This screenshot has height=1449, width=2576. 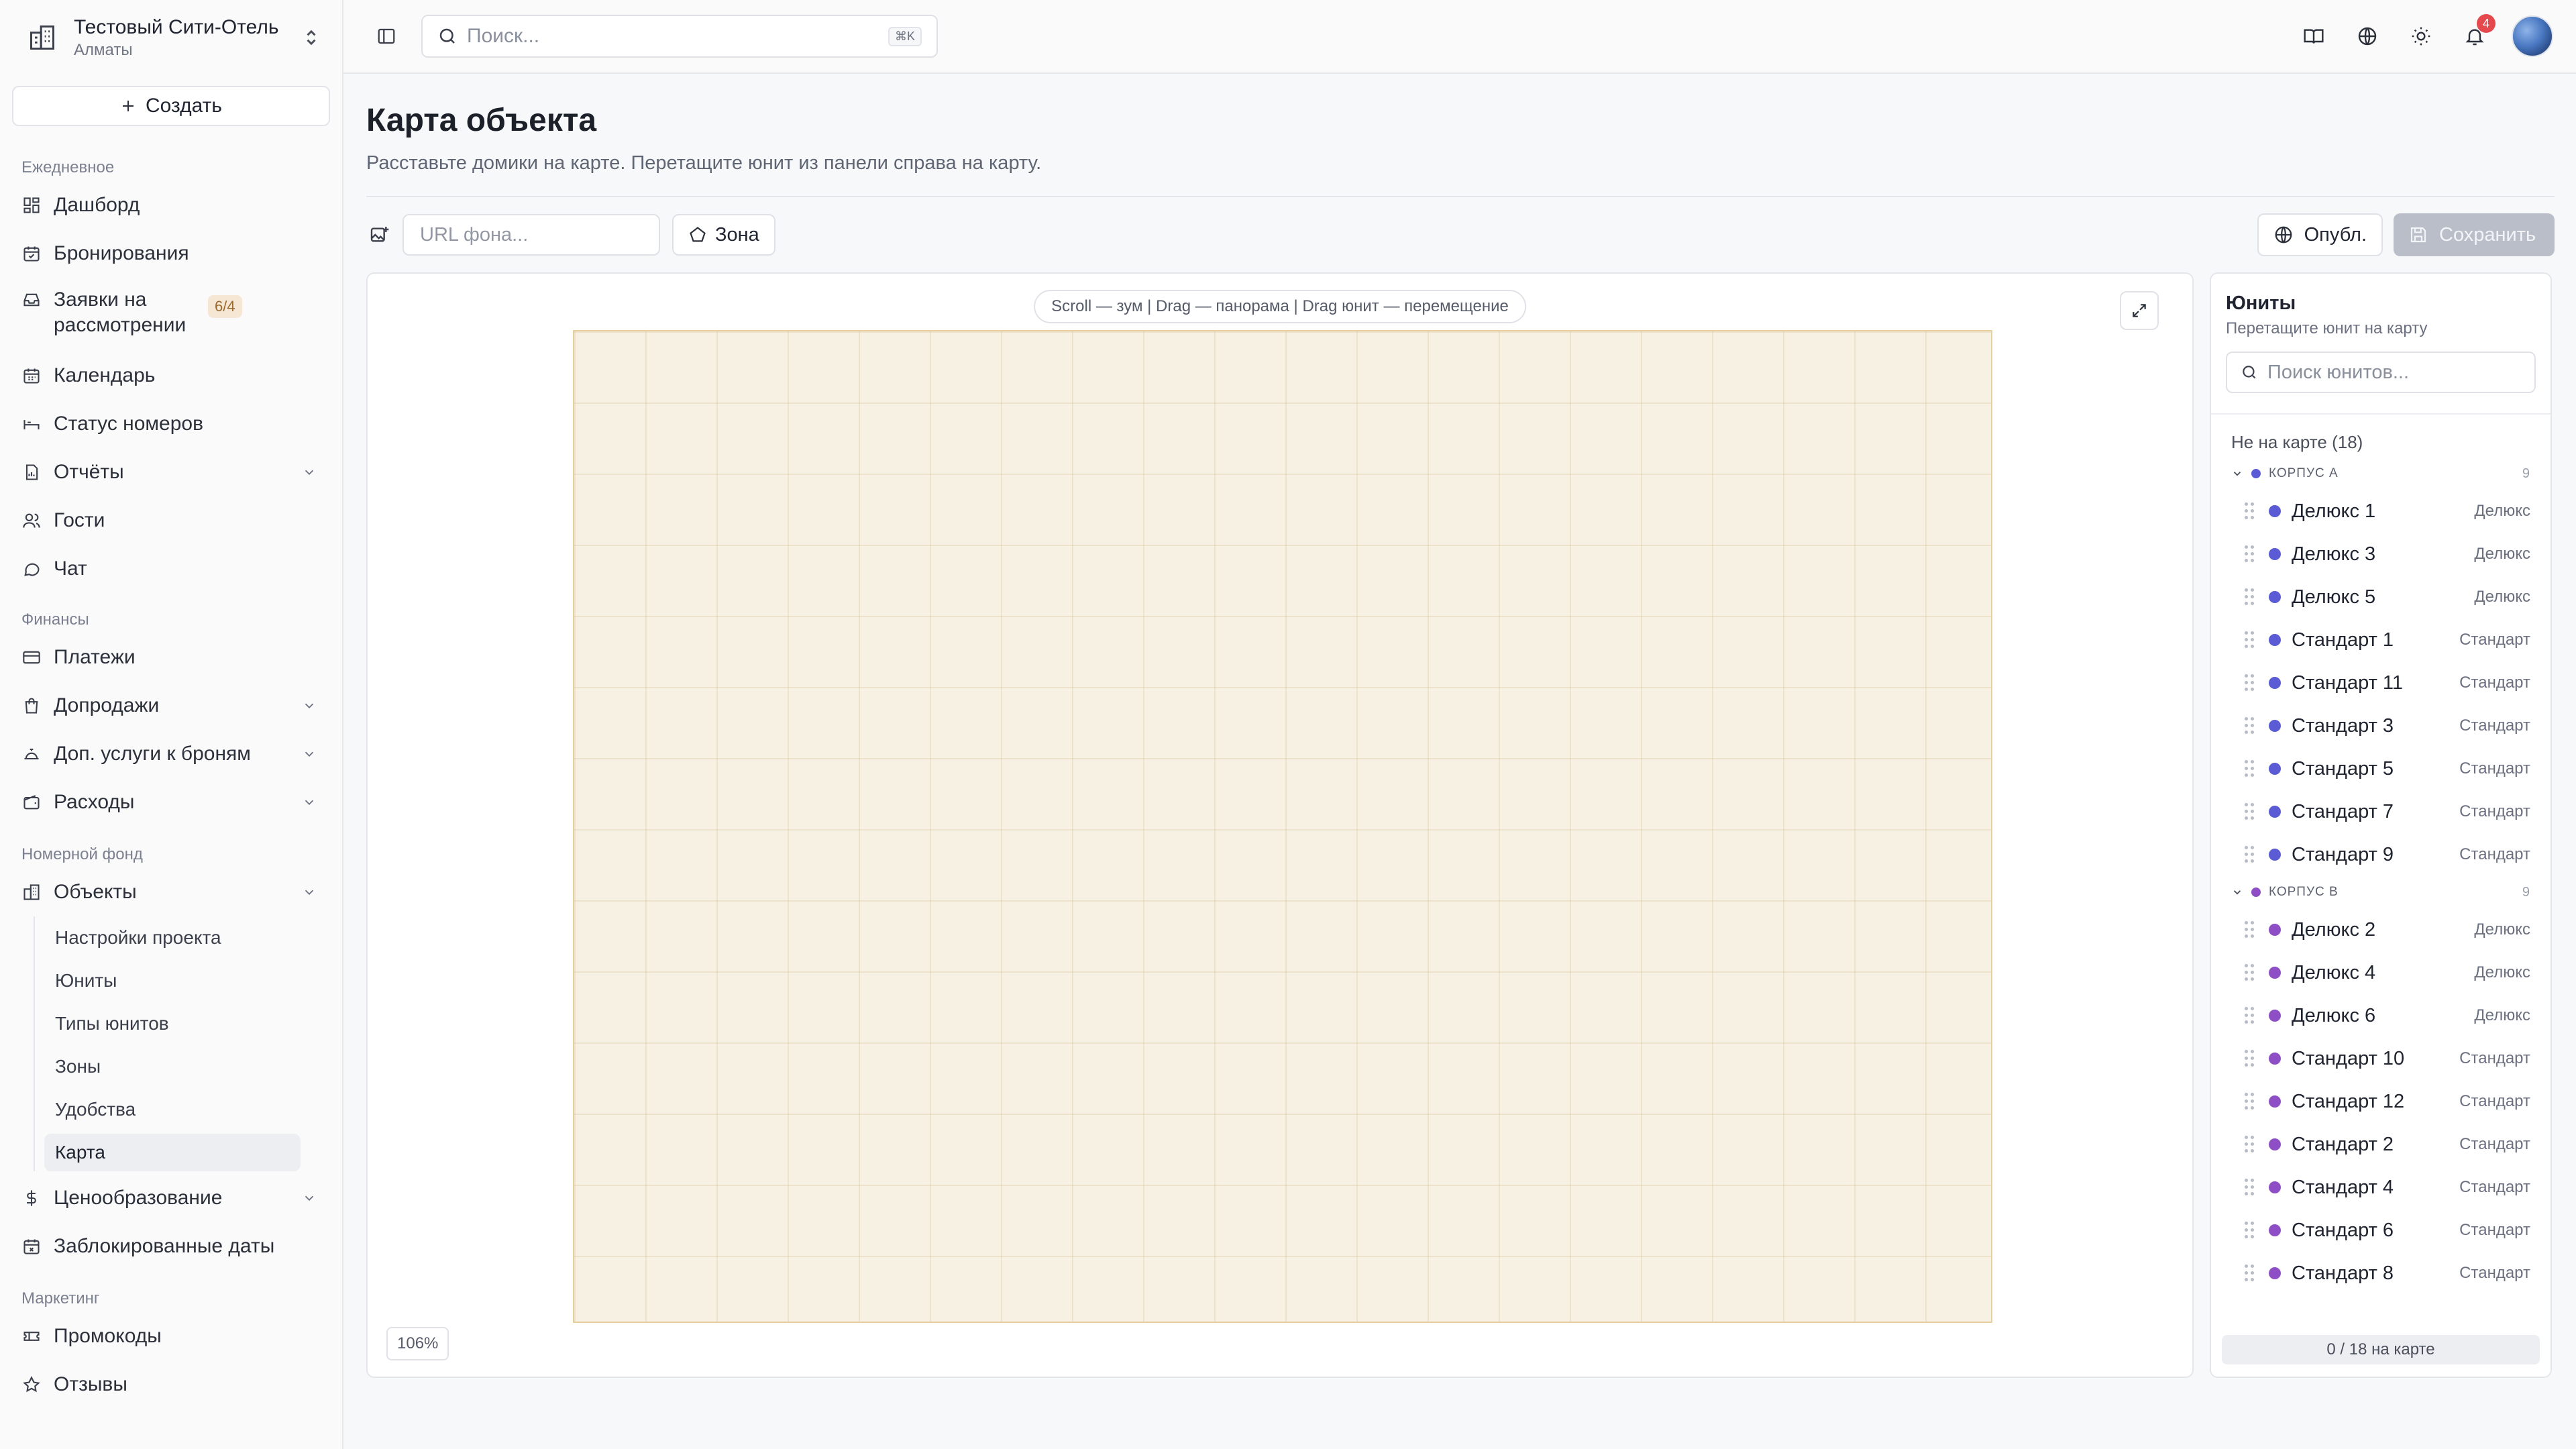 What do you see at coordinates (171, 1246) in the screenshot?
I see `sidebar-item-blocked-dates: Заблокированные даты` at bounding box center [171, 1246].